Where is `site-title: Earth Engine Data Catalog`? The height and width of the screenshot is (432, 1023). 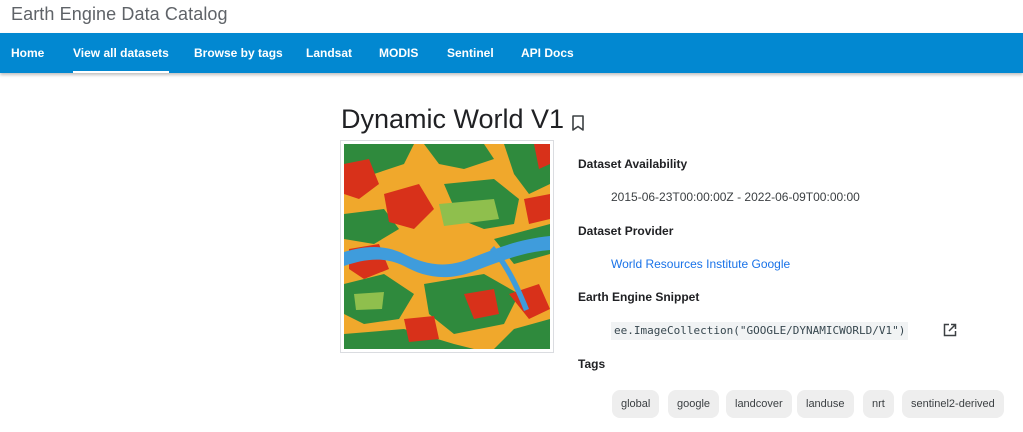 site-title: Earth Engine Data Catalog is located at coordinates (119, 14).